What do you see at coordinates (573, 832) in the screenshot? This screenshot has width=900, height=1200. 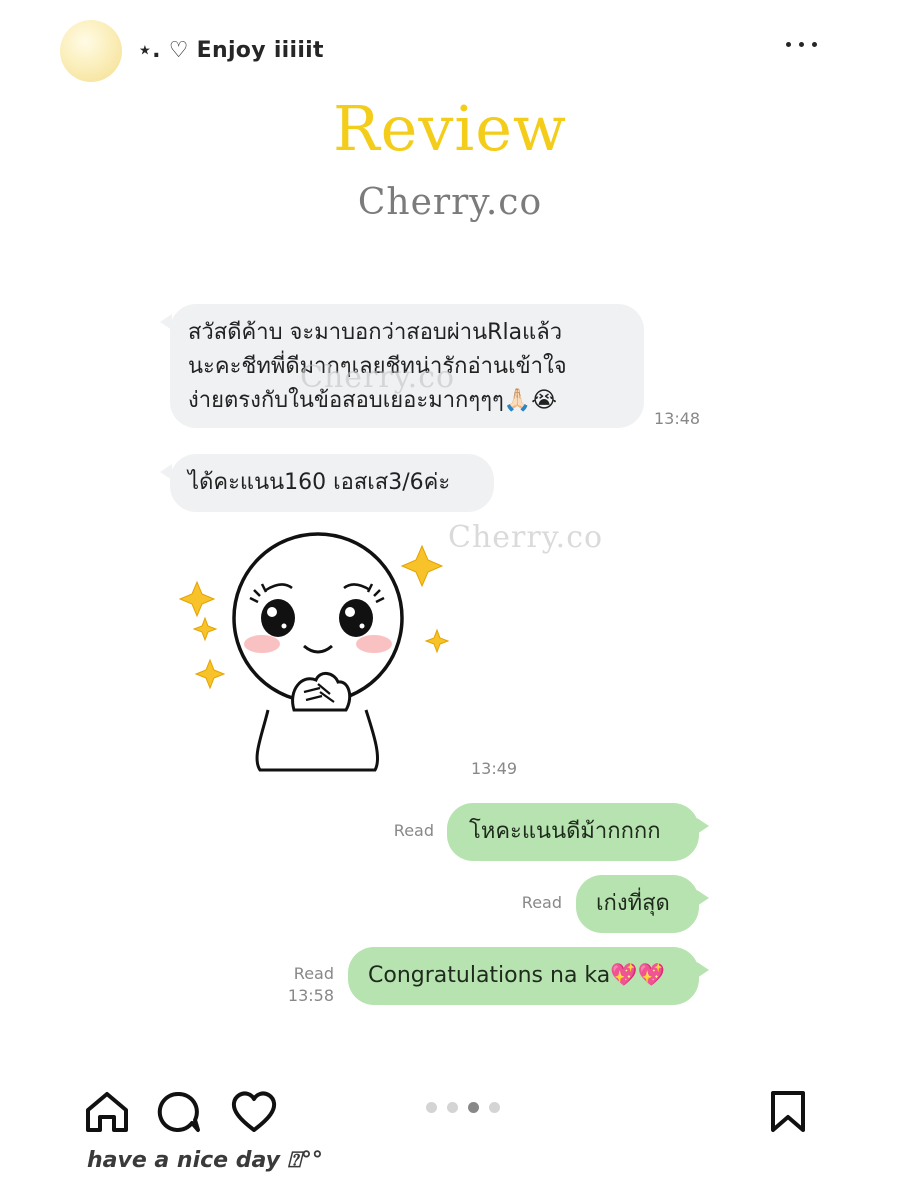 I see `outgoing-message: โหคะแนนดีม้ากกกก` at bounding box center [573, 832].